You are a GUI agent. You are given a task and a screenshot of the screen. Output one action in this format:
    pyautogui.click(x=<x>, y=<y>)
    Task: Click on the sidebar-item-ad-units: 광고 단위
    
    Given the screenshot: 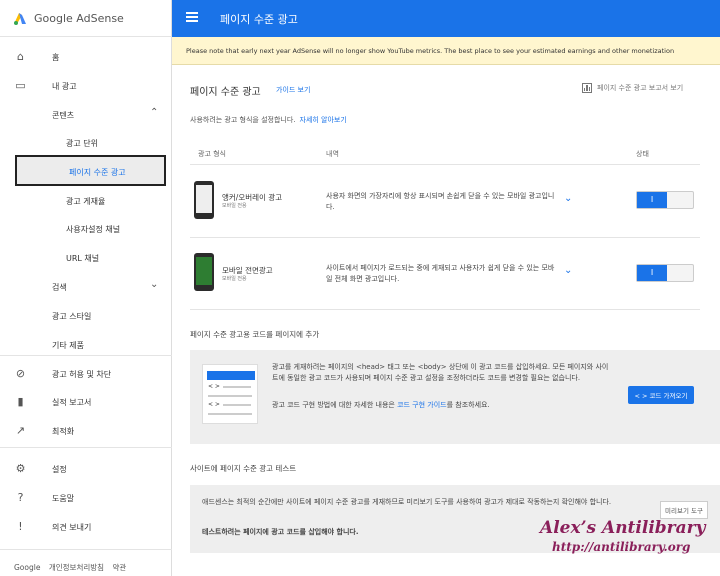 What is the action you would take?
    pyautogui.click(x=86, y=142)
    